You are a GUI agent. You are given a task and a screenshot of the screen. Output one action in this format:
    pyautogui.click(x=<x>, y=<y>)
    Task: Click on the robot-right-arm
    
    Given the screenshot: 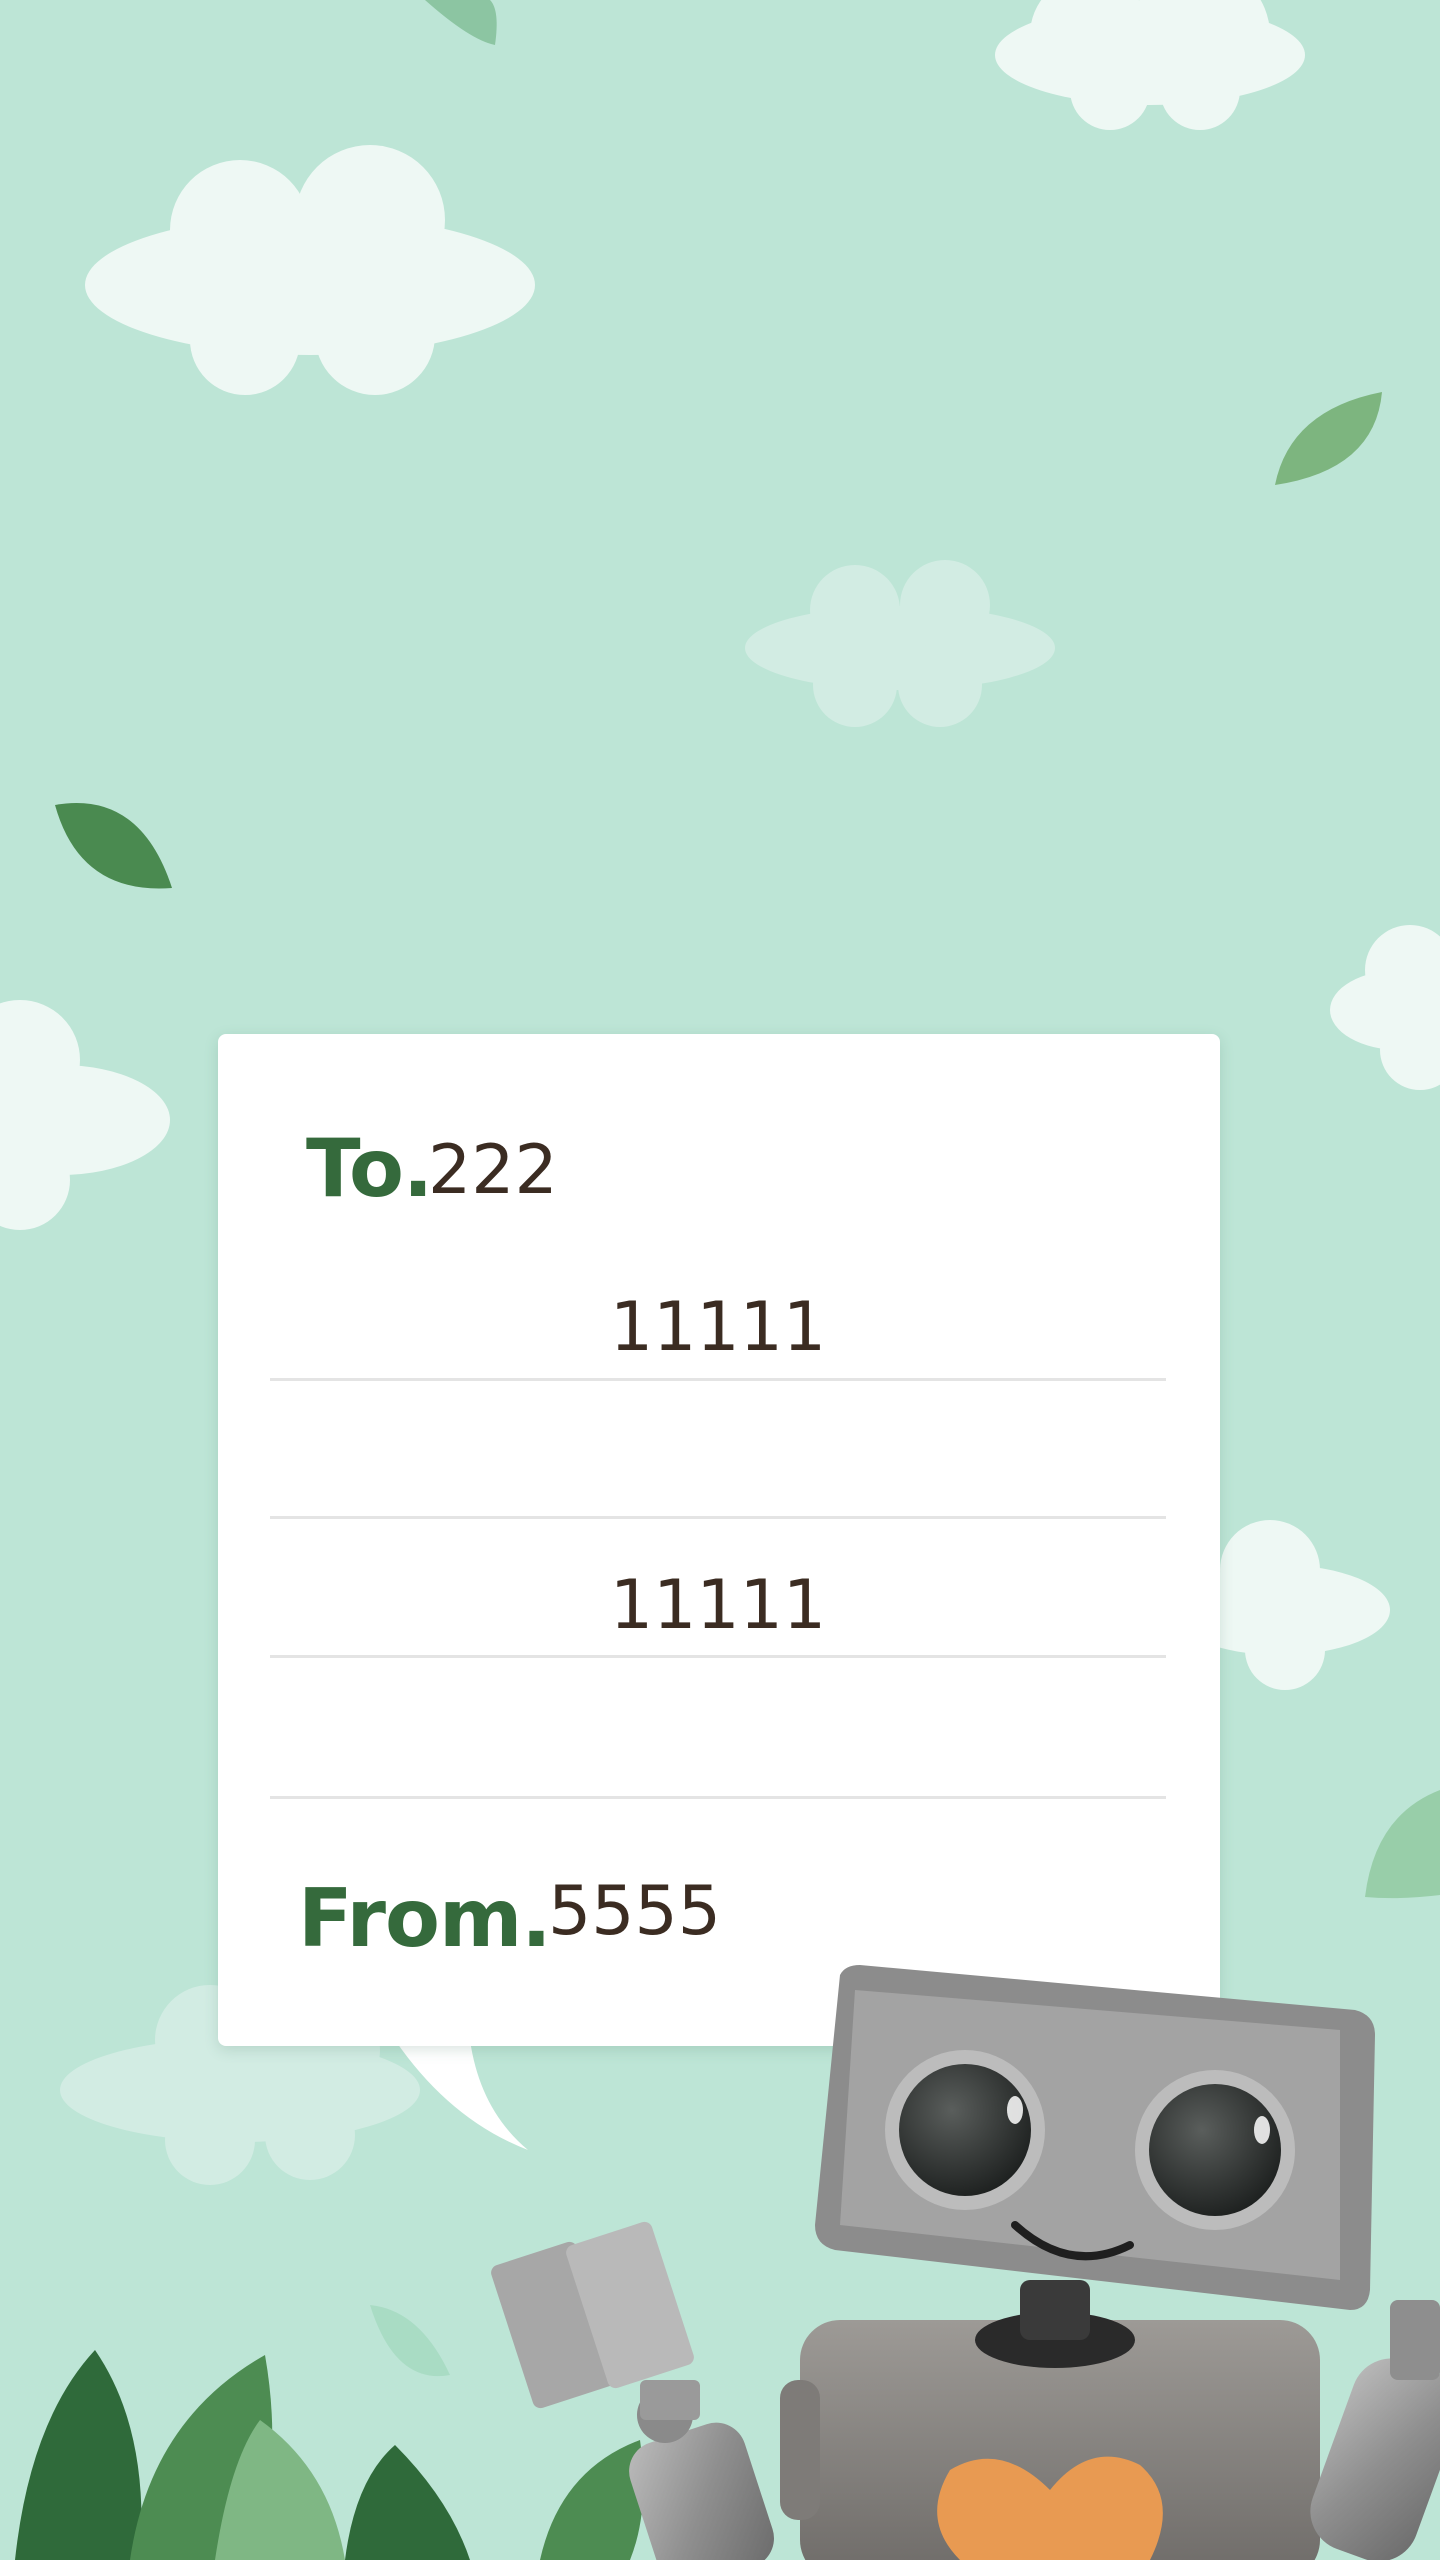 What is the action you would take?
    pyautogui.click(x=1375, y=2430)
    